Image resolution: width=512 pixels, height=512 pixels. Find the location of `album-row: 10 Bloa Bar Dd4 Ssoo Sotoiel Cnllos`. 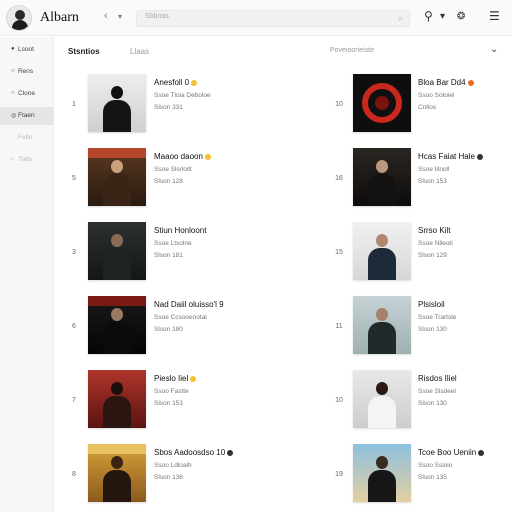

album-row: 10 Bloa Bar Dd4 Ssoo Sotoiel Cnllos is located at coordinates (256, 105).